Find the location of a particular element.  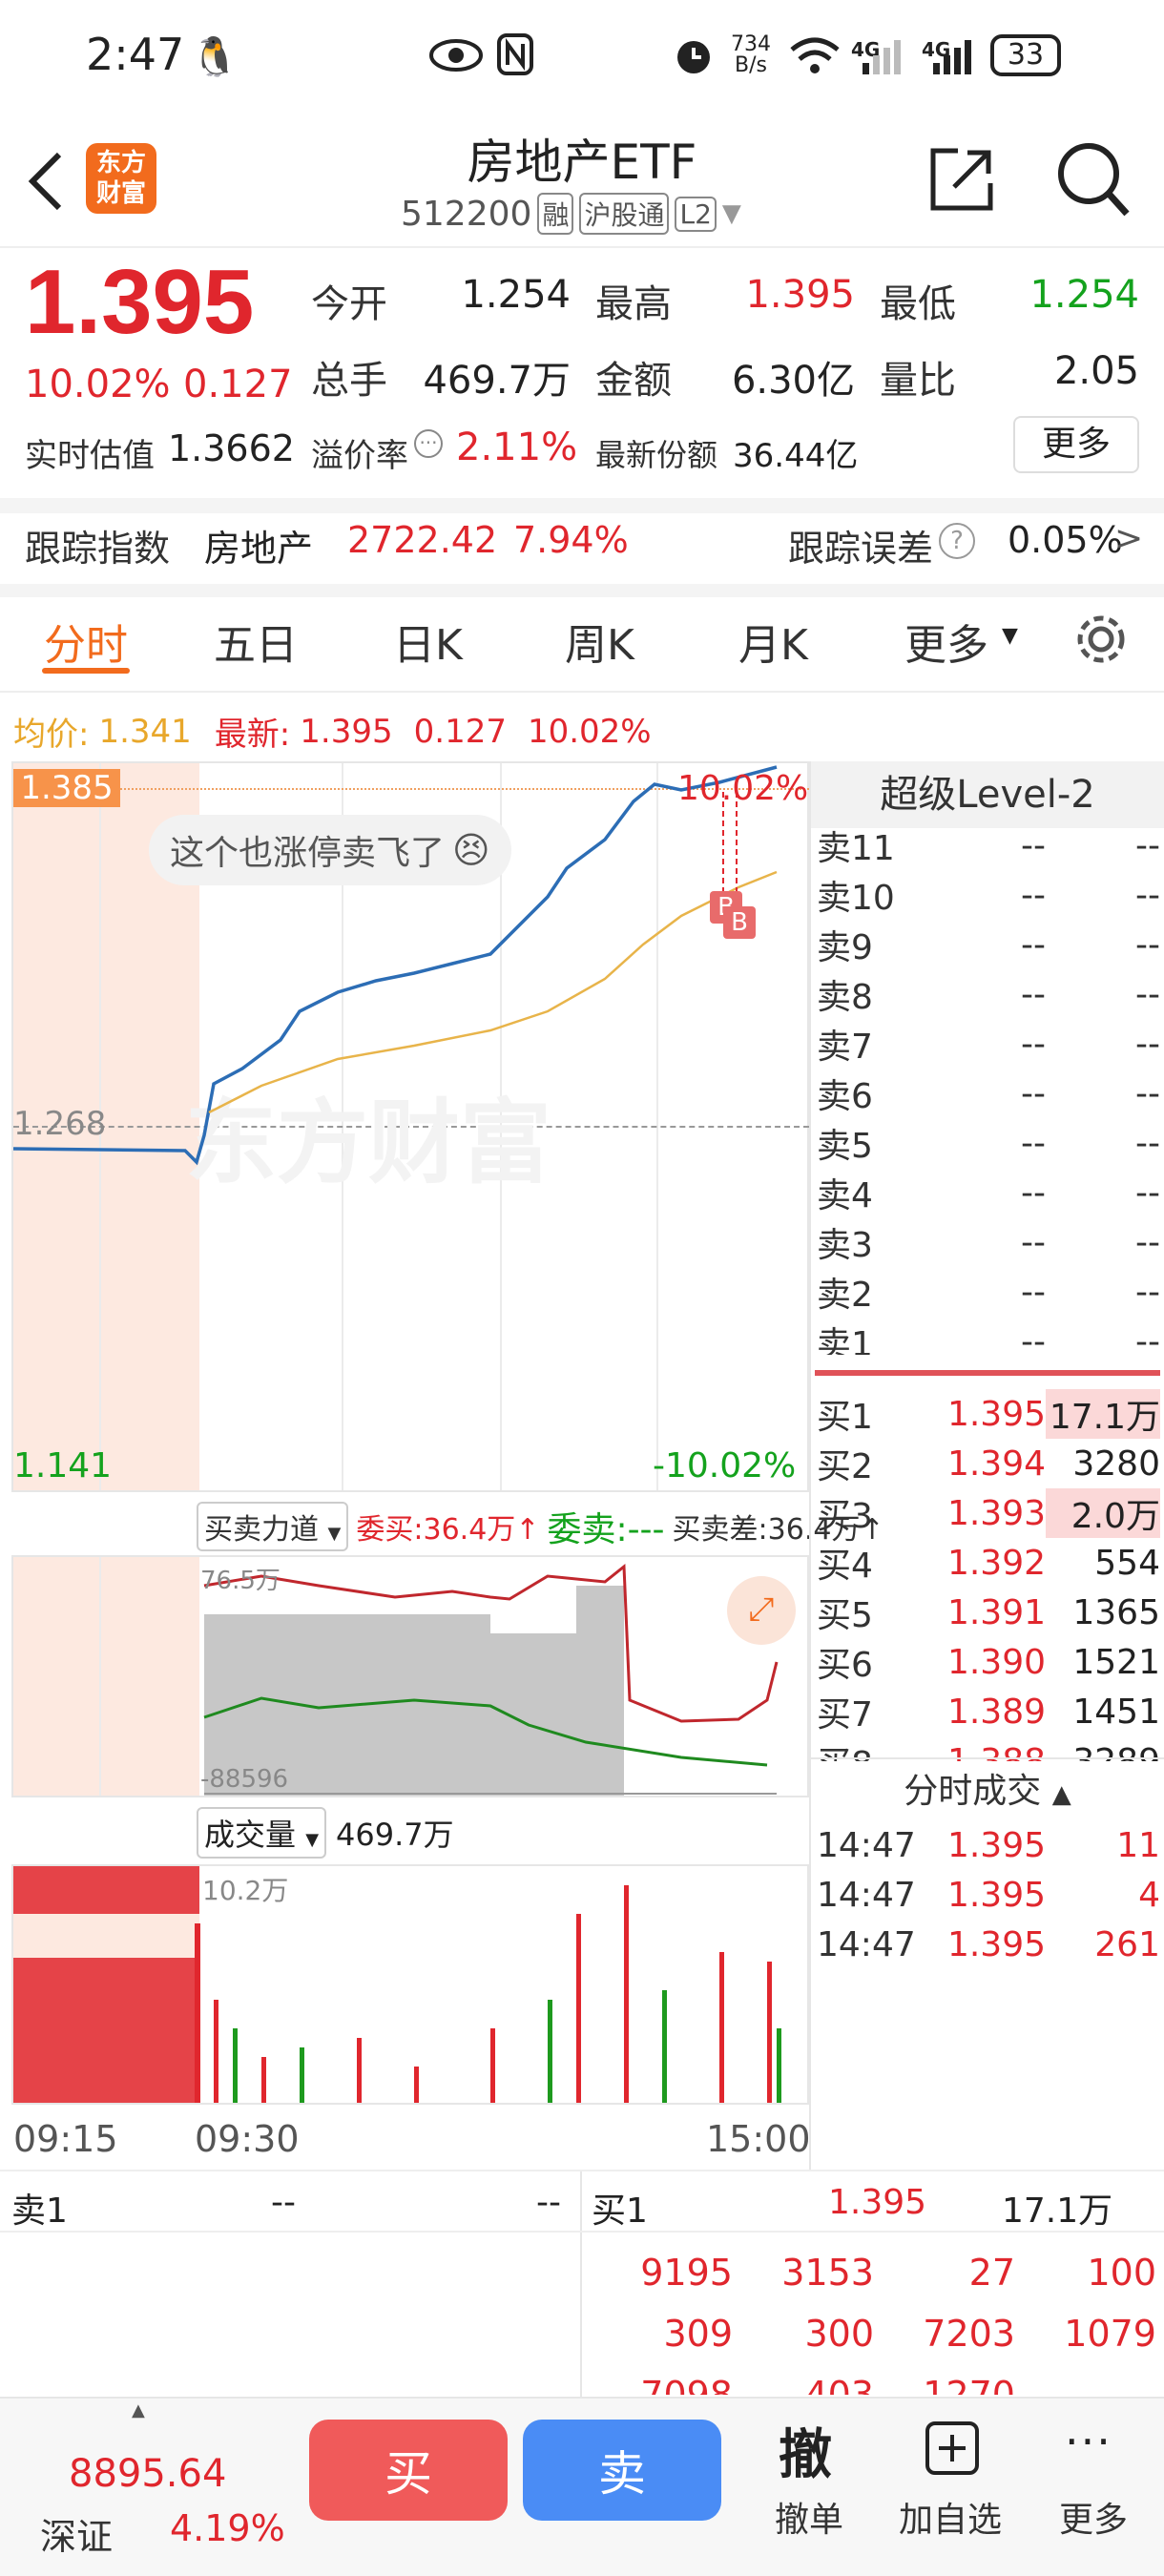

low-label: 最低 is located at coordinates (918, 304).